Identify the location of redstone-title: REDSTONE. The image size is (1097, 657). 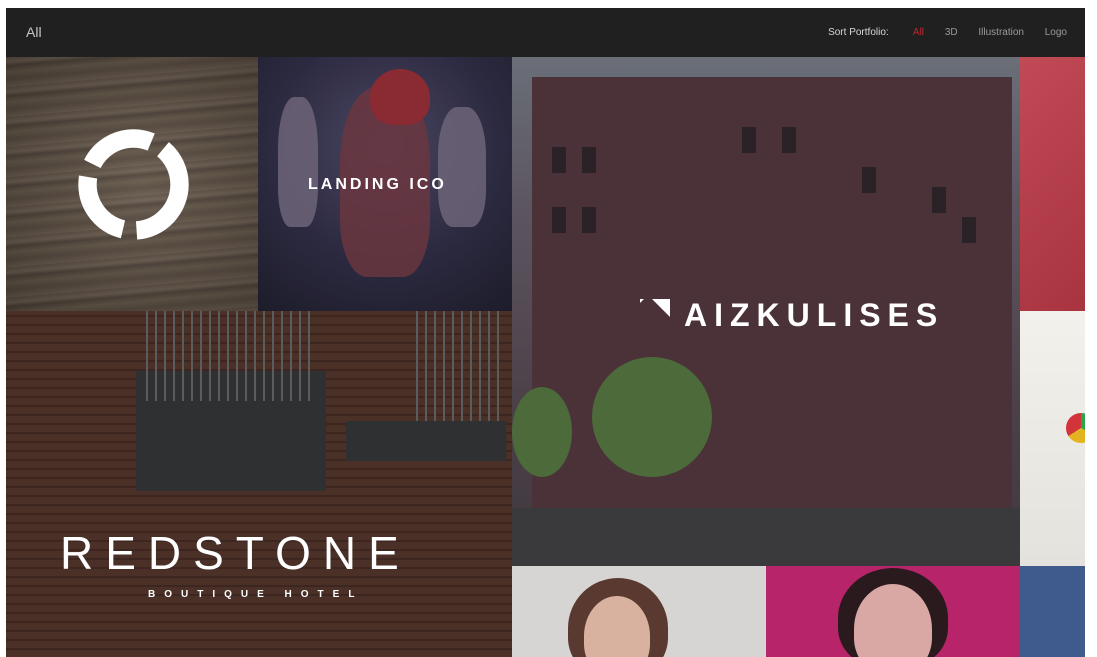
(235, 553).